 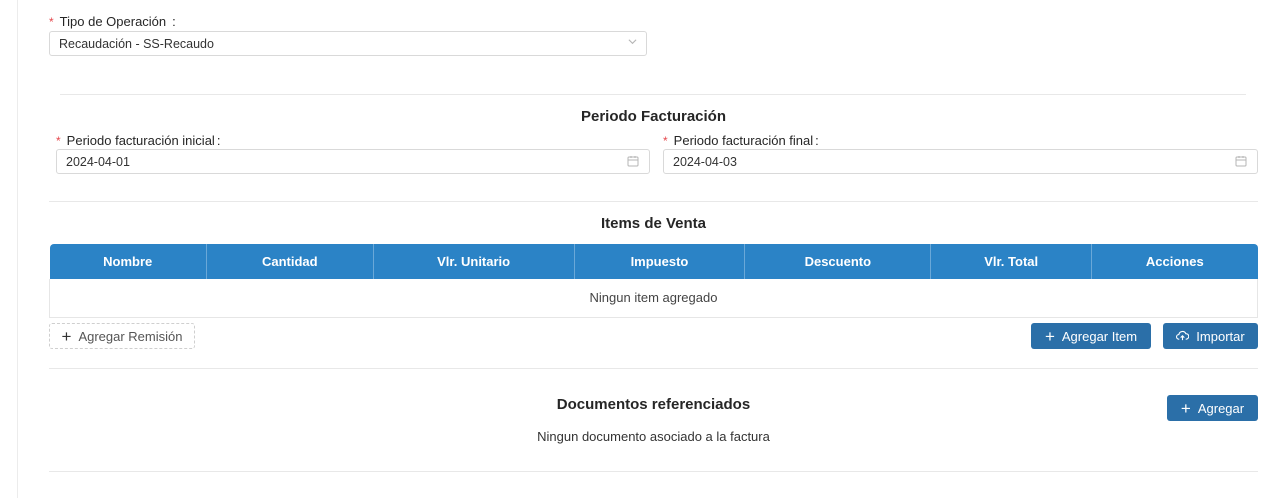 I want to click on billing-end-label: * Periodo facturación final :, so click(x=741, y=140).